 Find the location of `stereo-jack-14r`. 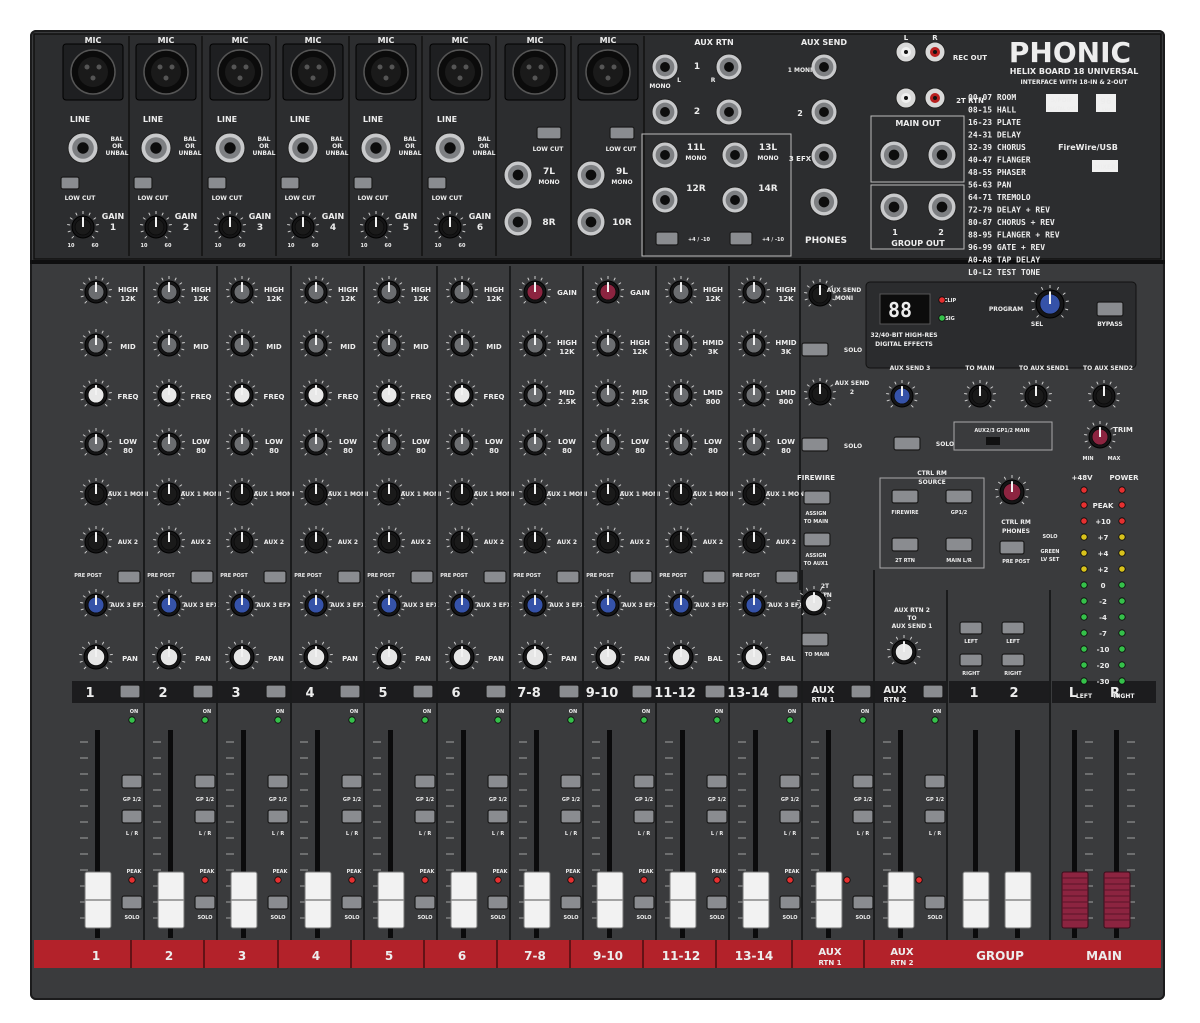

stereo-jack-14r is located at coordinates (735, 200).